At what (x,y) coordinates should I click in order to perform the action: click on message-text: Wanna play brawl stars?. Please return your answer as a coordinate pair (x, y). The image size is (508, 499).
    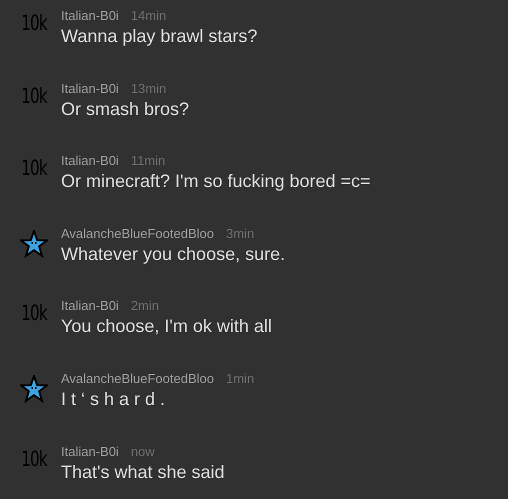
    Looking at the image, I should click on (159, 36).